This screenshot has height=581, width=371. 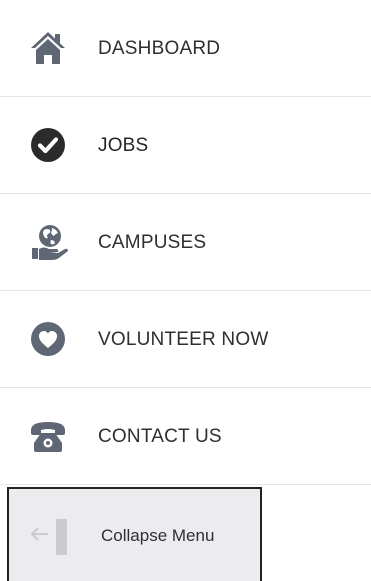 I want to click on check-circle-icon, so click(x=48, y=145).